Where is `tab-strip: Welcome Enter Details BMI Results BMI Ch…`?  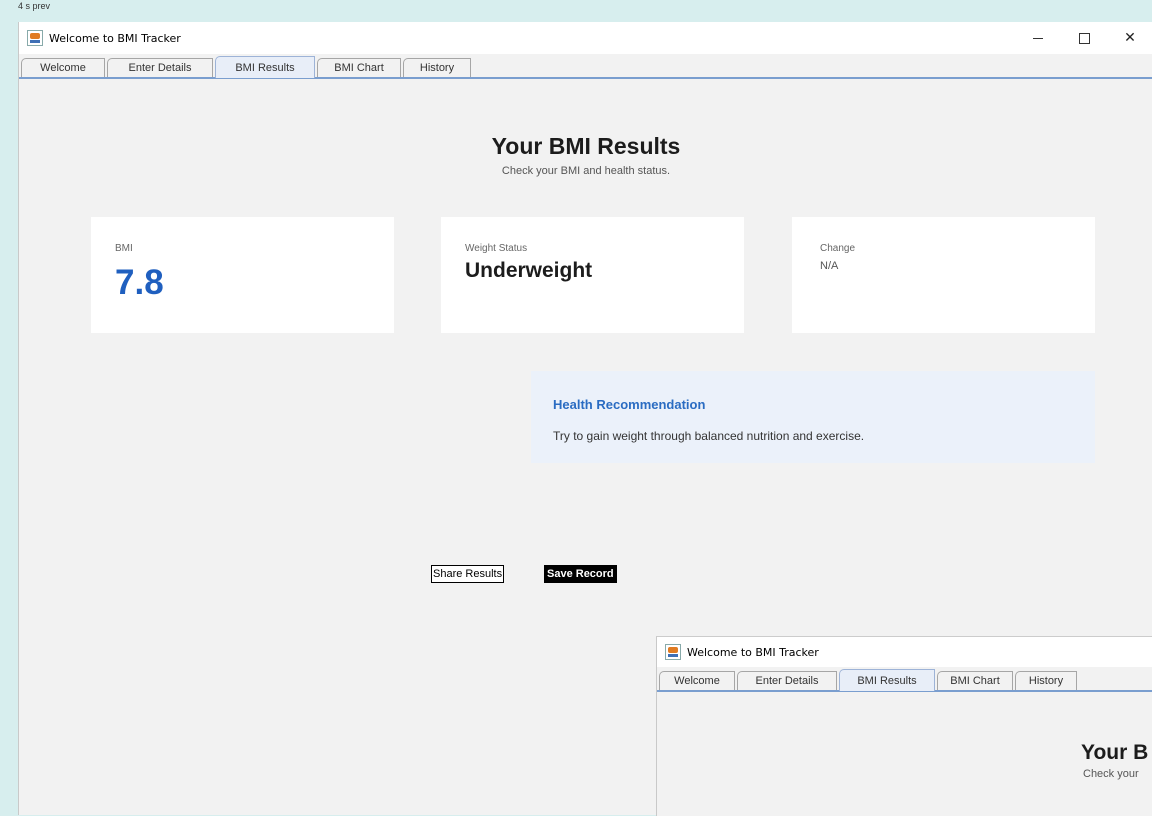
tab-strip: Welcome Enter Details BMI Results BMI Ch… is located at coordinates (585, 66).